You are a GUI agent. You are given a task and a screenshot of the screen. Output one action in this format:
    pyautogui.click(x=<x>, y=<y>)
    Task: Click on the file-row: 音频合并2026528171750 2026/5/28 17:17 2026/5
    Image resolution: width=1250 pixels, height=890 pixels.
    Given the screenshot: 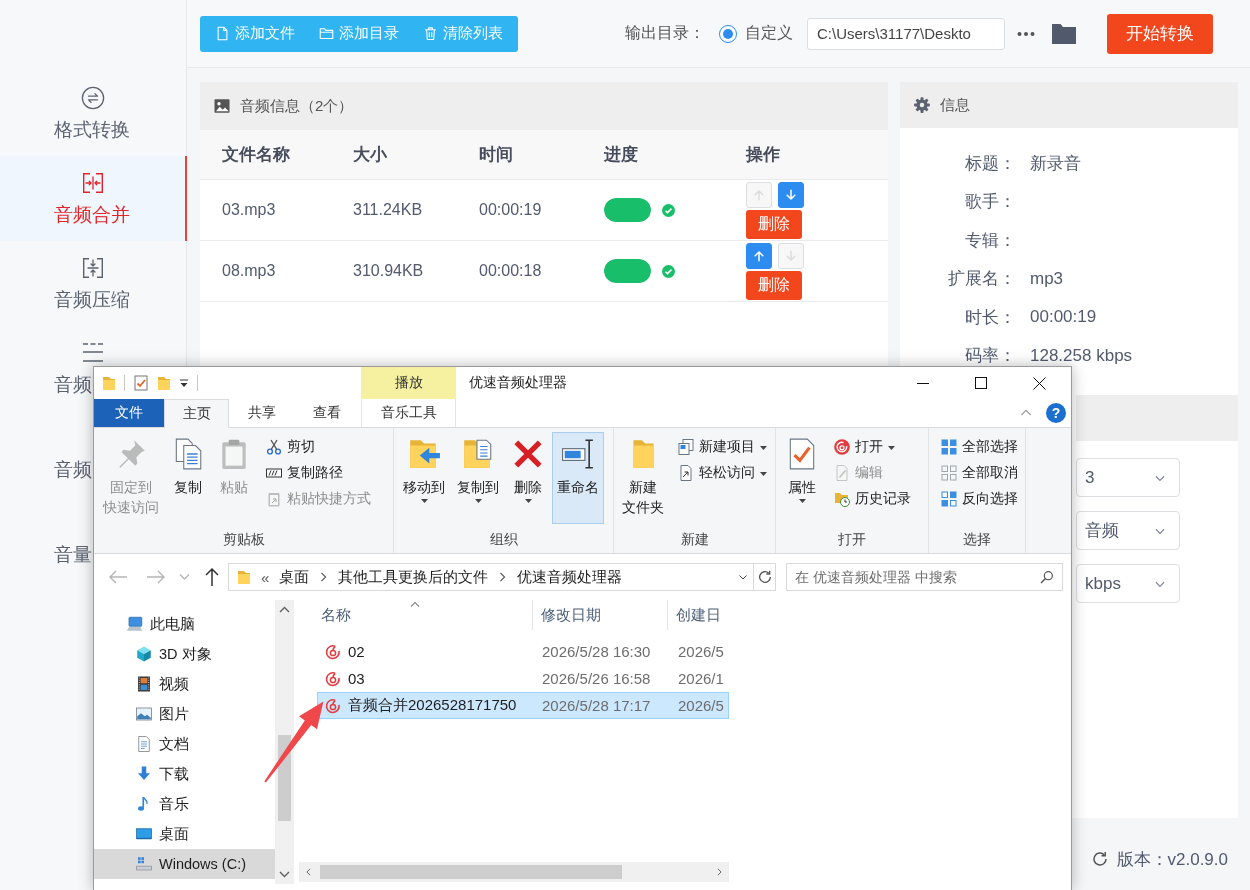 What is the action you would take?
    pyautogui.click(x=523, y=705)
    